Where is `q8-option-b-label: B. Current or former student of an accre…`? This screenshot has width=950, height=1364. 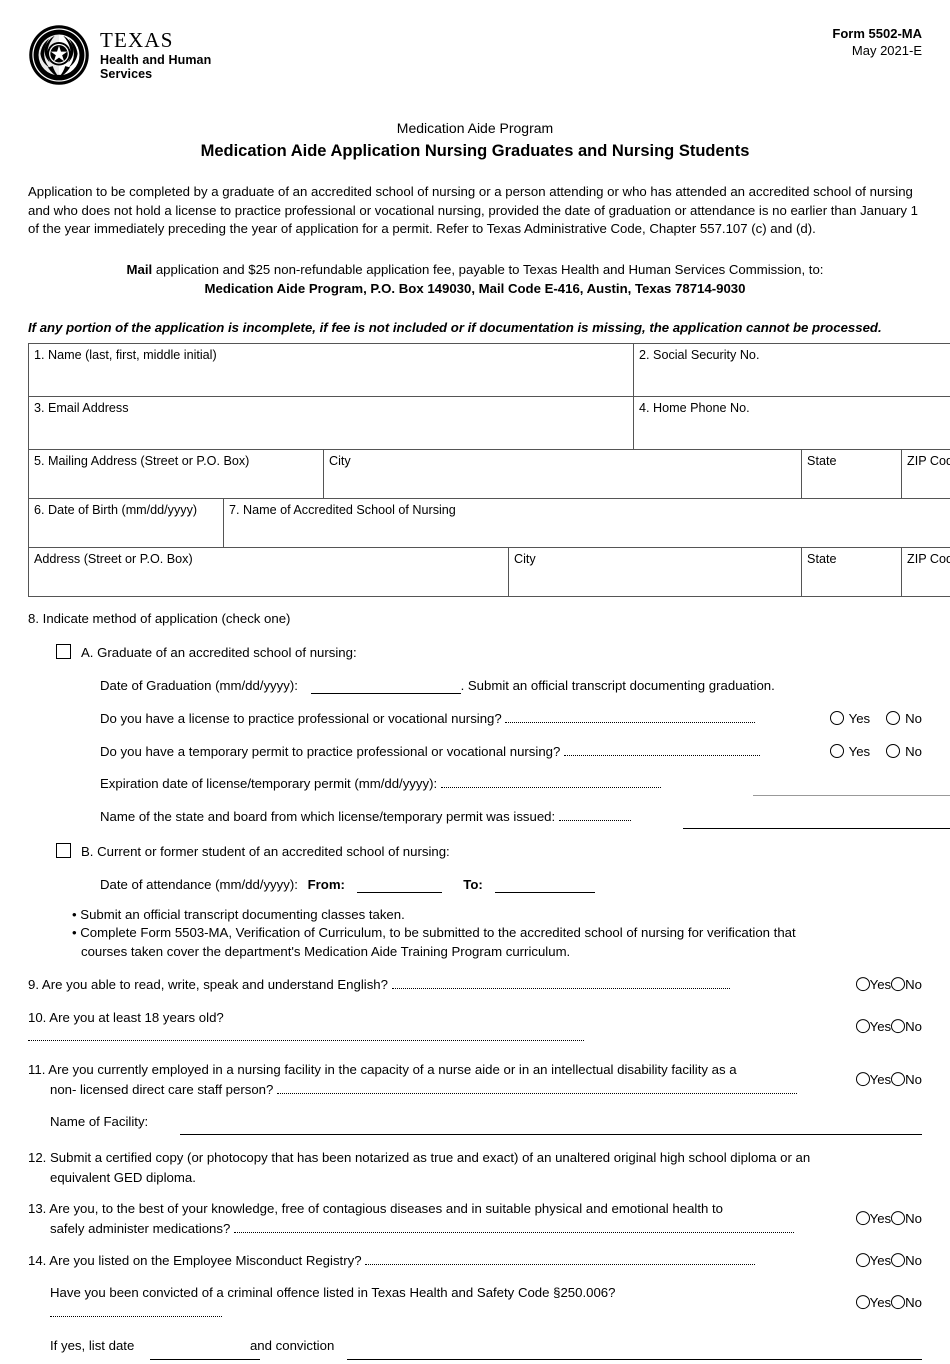
q8-option-b-label: B. Current or former student of an accre… is located at coordinates (265, 851).